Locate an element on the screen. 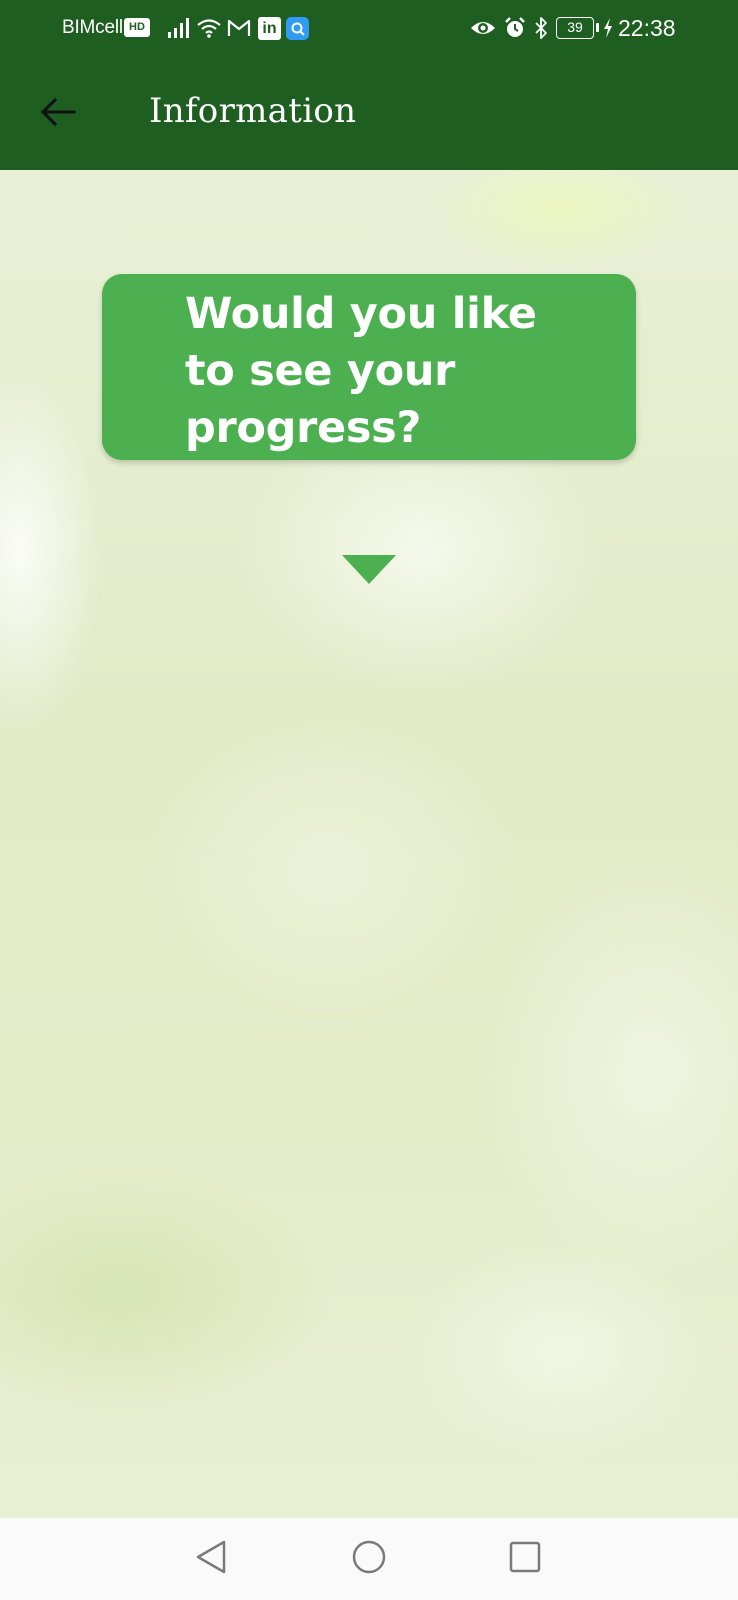 Image resolution: width=738 pixels, height=1600 pixels. triangle-down-icon is located at coordinates (369, 572).